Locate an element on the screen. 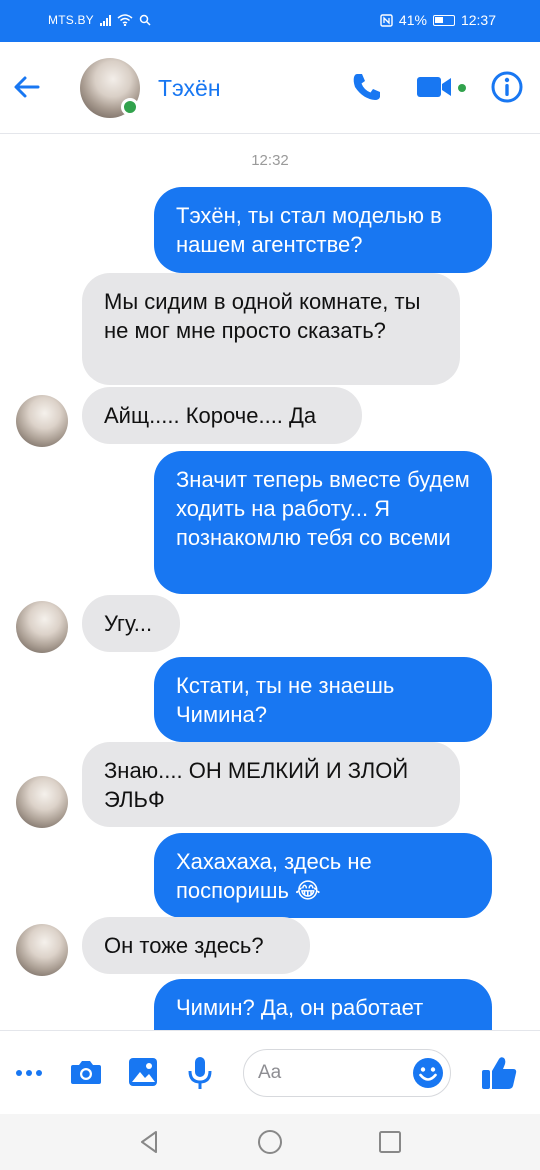 This screenshot has height=1170, width=540. phone-icon is located at coordinates (367, 87).